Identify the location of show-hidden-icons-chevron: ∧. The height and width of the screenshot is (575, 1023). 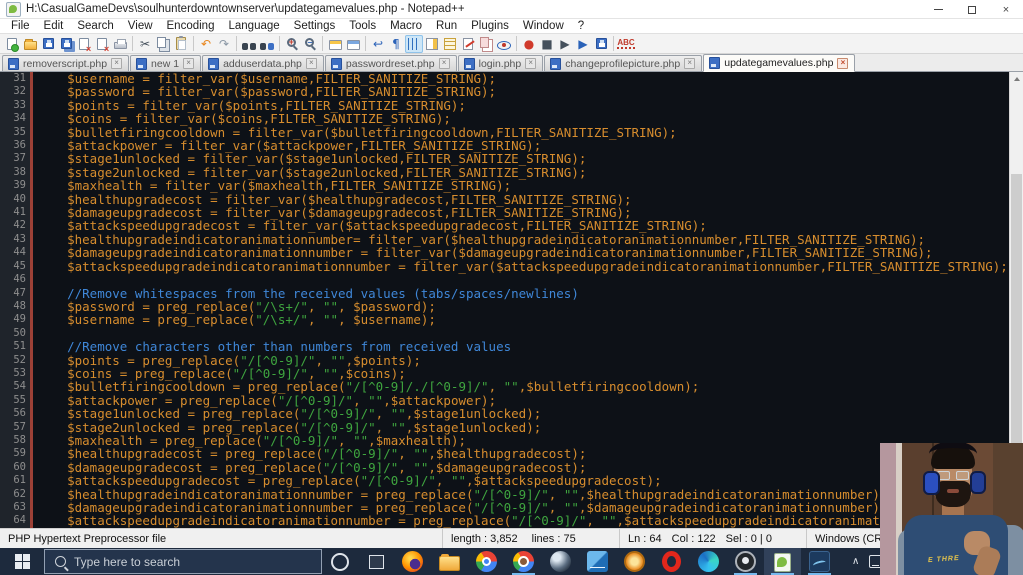
(855, 561).